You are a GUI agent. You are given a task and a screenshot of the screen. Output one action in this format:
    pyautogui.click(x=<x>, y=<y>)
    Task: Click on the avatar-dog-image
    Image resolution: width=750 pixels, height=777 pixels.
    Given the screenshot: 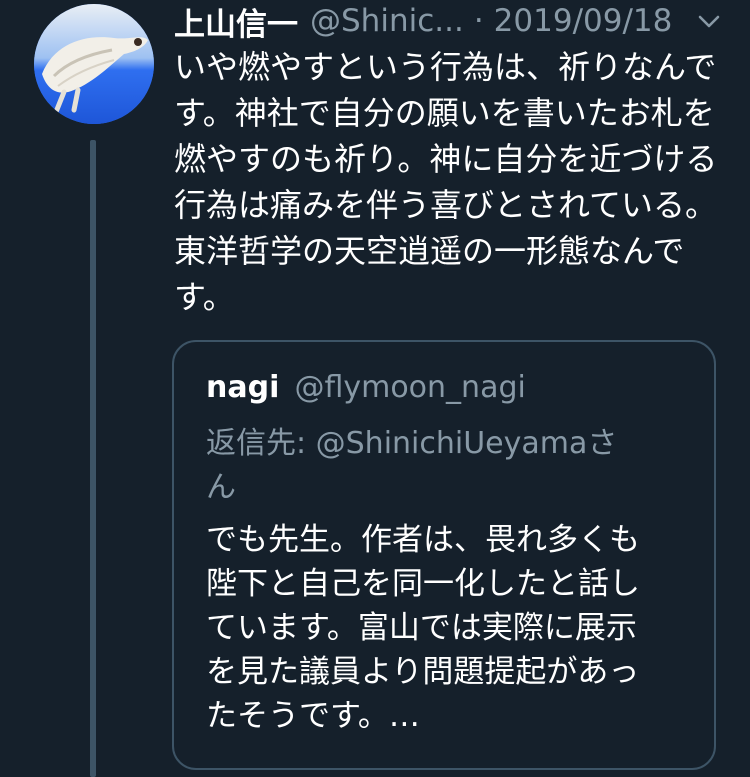 What is the action you would take?
    pyautogui.click(x=94, y=64)
    